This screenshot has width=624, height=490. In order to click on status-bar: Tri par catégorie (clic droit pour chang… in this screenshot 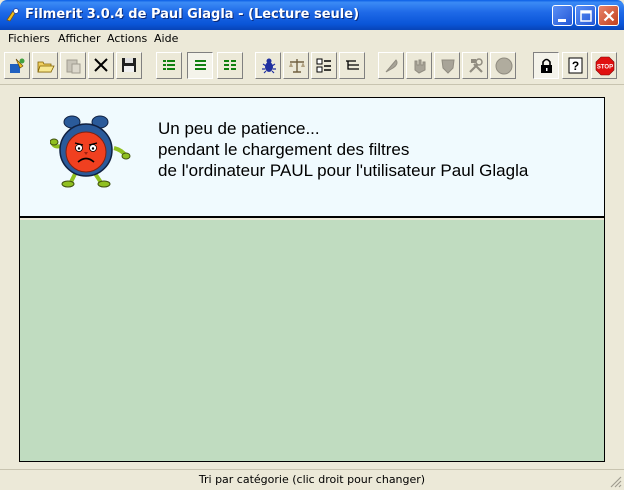, I will do `click(312, 479)`.